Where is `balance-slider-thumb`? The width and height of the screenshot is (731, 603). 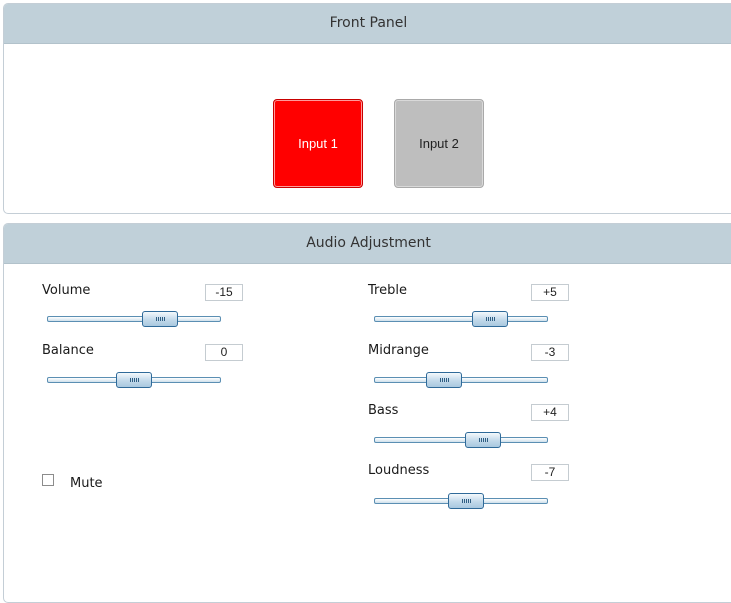
balance-slider-thumb is located at coordinates (134, 380).